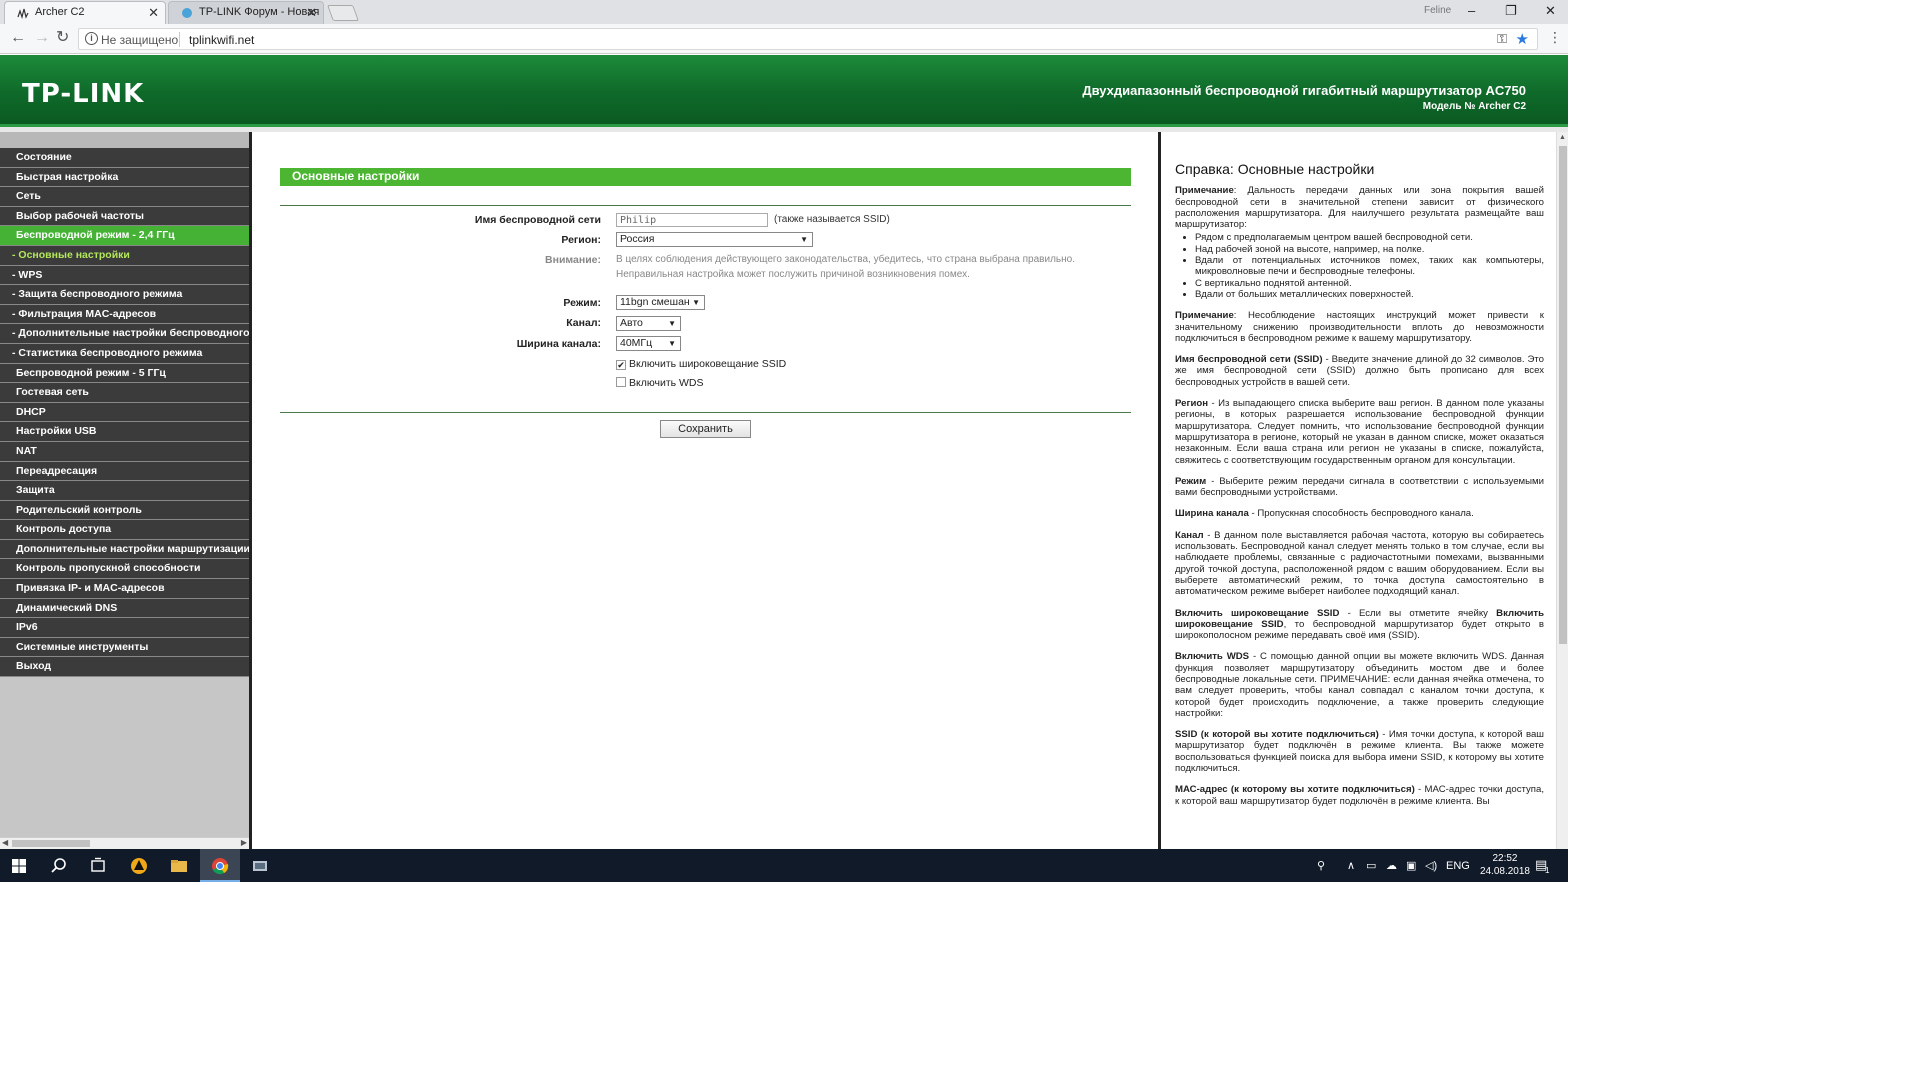 The width and height of the screenshot is (1920, 1080). Describe the element at coordinates (1511, 11) in the screenshot. I see `restore-button: ❐` at that location.